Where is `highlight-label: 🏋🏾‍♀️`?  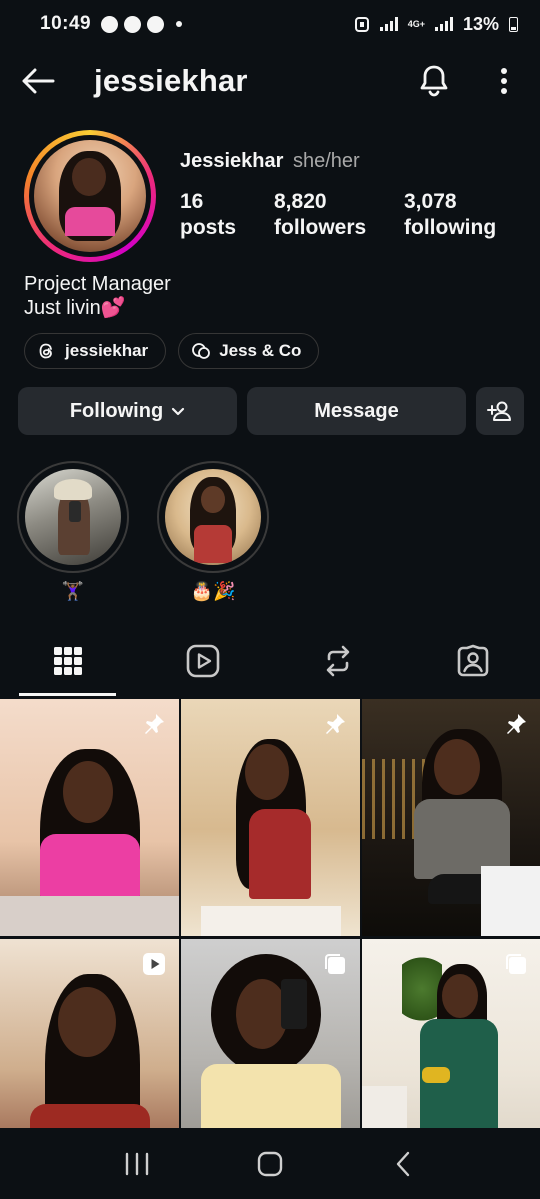
highlight-label: 🏋🏾‍♀️ is located at coordinates (73, 591).